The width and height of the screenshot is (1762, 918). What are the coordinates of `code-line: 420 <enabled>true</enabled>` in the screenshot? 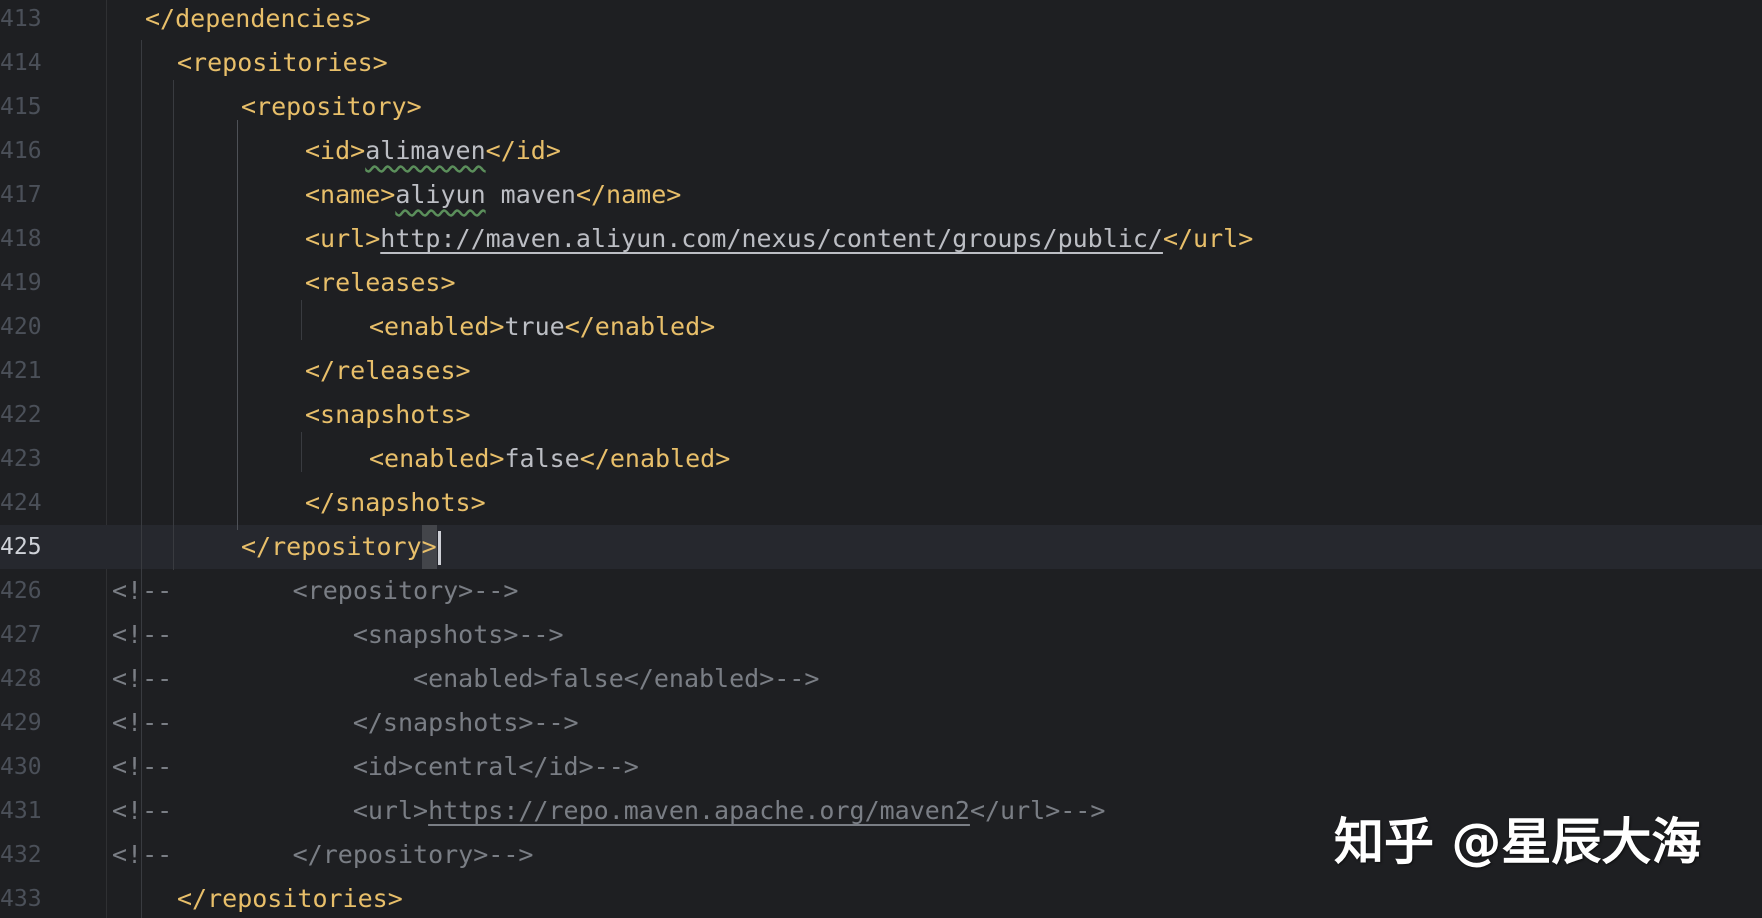 It's located at (881, 327).